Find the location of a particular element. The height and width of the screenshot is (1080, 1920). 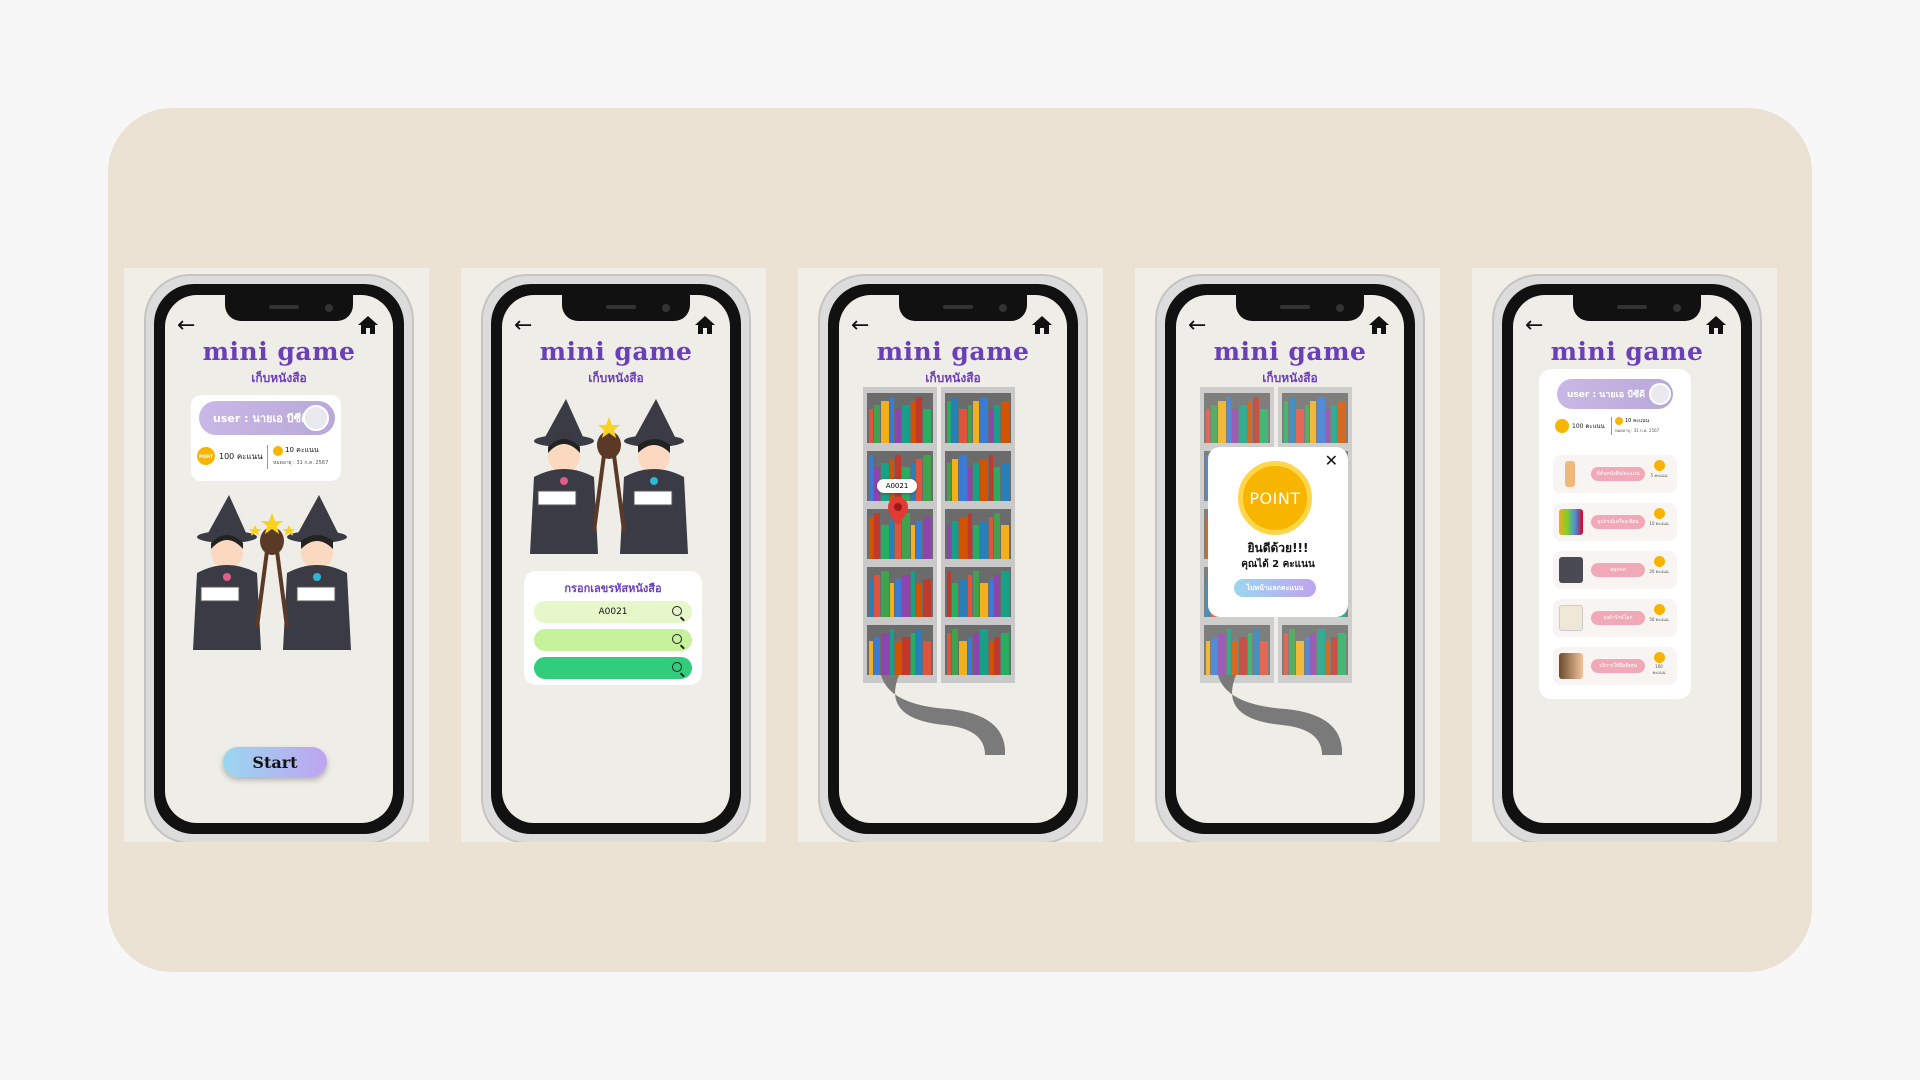

reward-cost: 10 คะแนน is located at coordinates (1659, 523).